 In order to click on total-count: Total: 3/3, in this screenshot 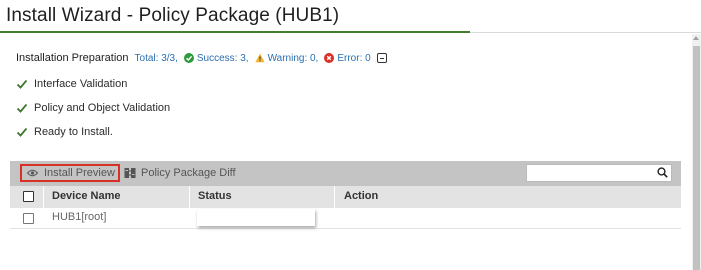, I will do `click(156, 58)`.